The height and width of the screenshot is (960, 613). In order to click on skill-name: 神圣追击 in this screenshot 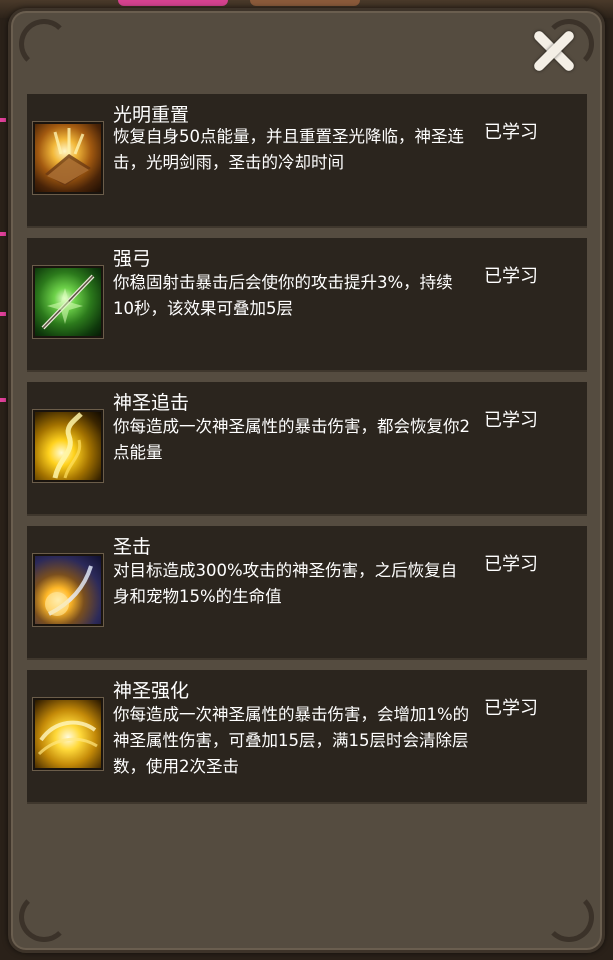, I will do `click(151, 403)`.